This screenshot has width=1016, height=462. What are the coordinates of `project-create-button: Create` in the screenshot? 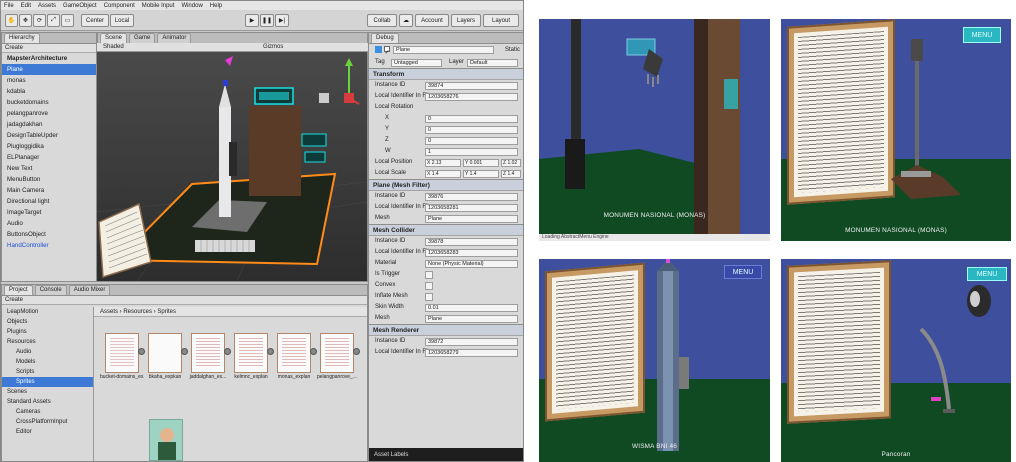 It's located at (184, 300).